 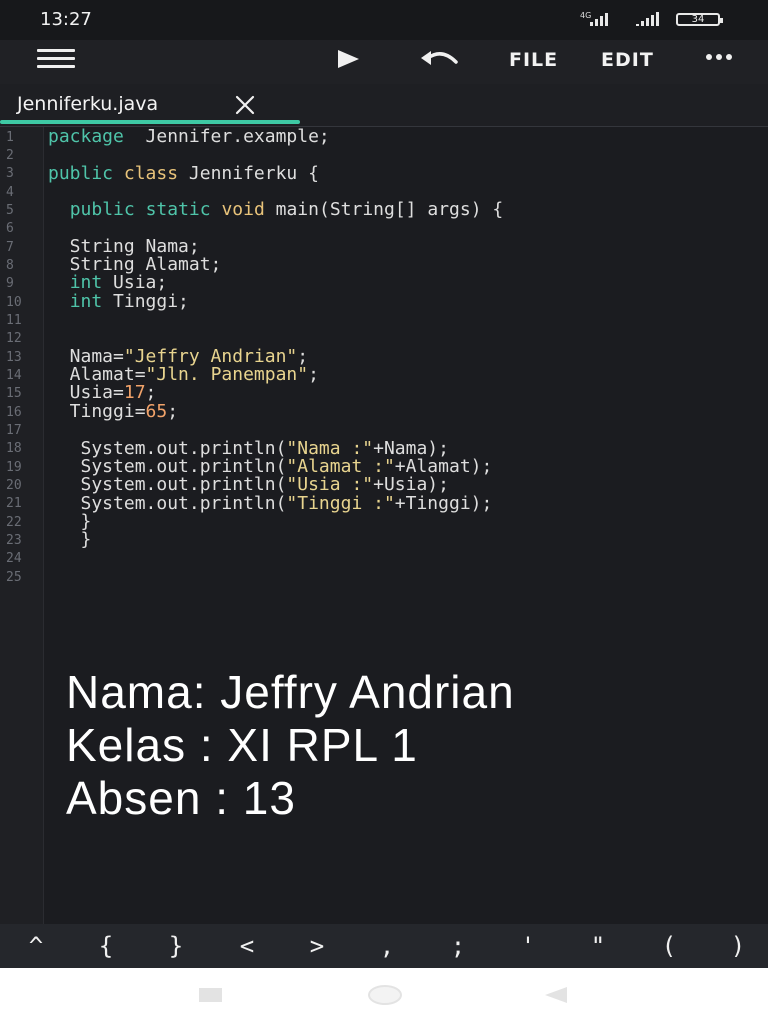 I want to click on code-token: }, so click(x=70, y=539).